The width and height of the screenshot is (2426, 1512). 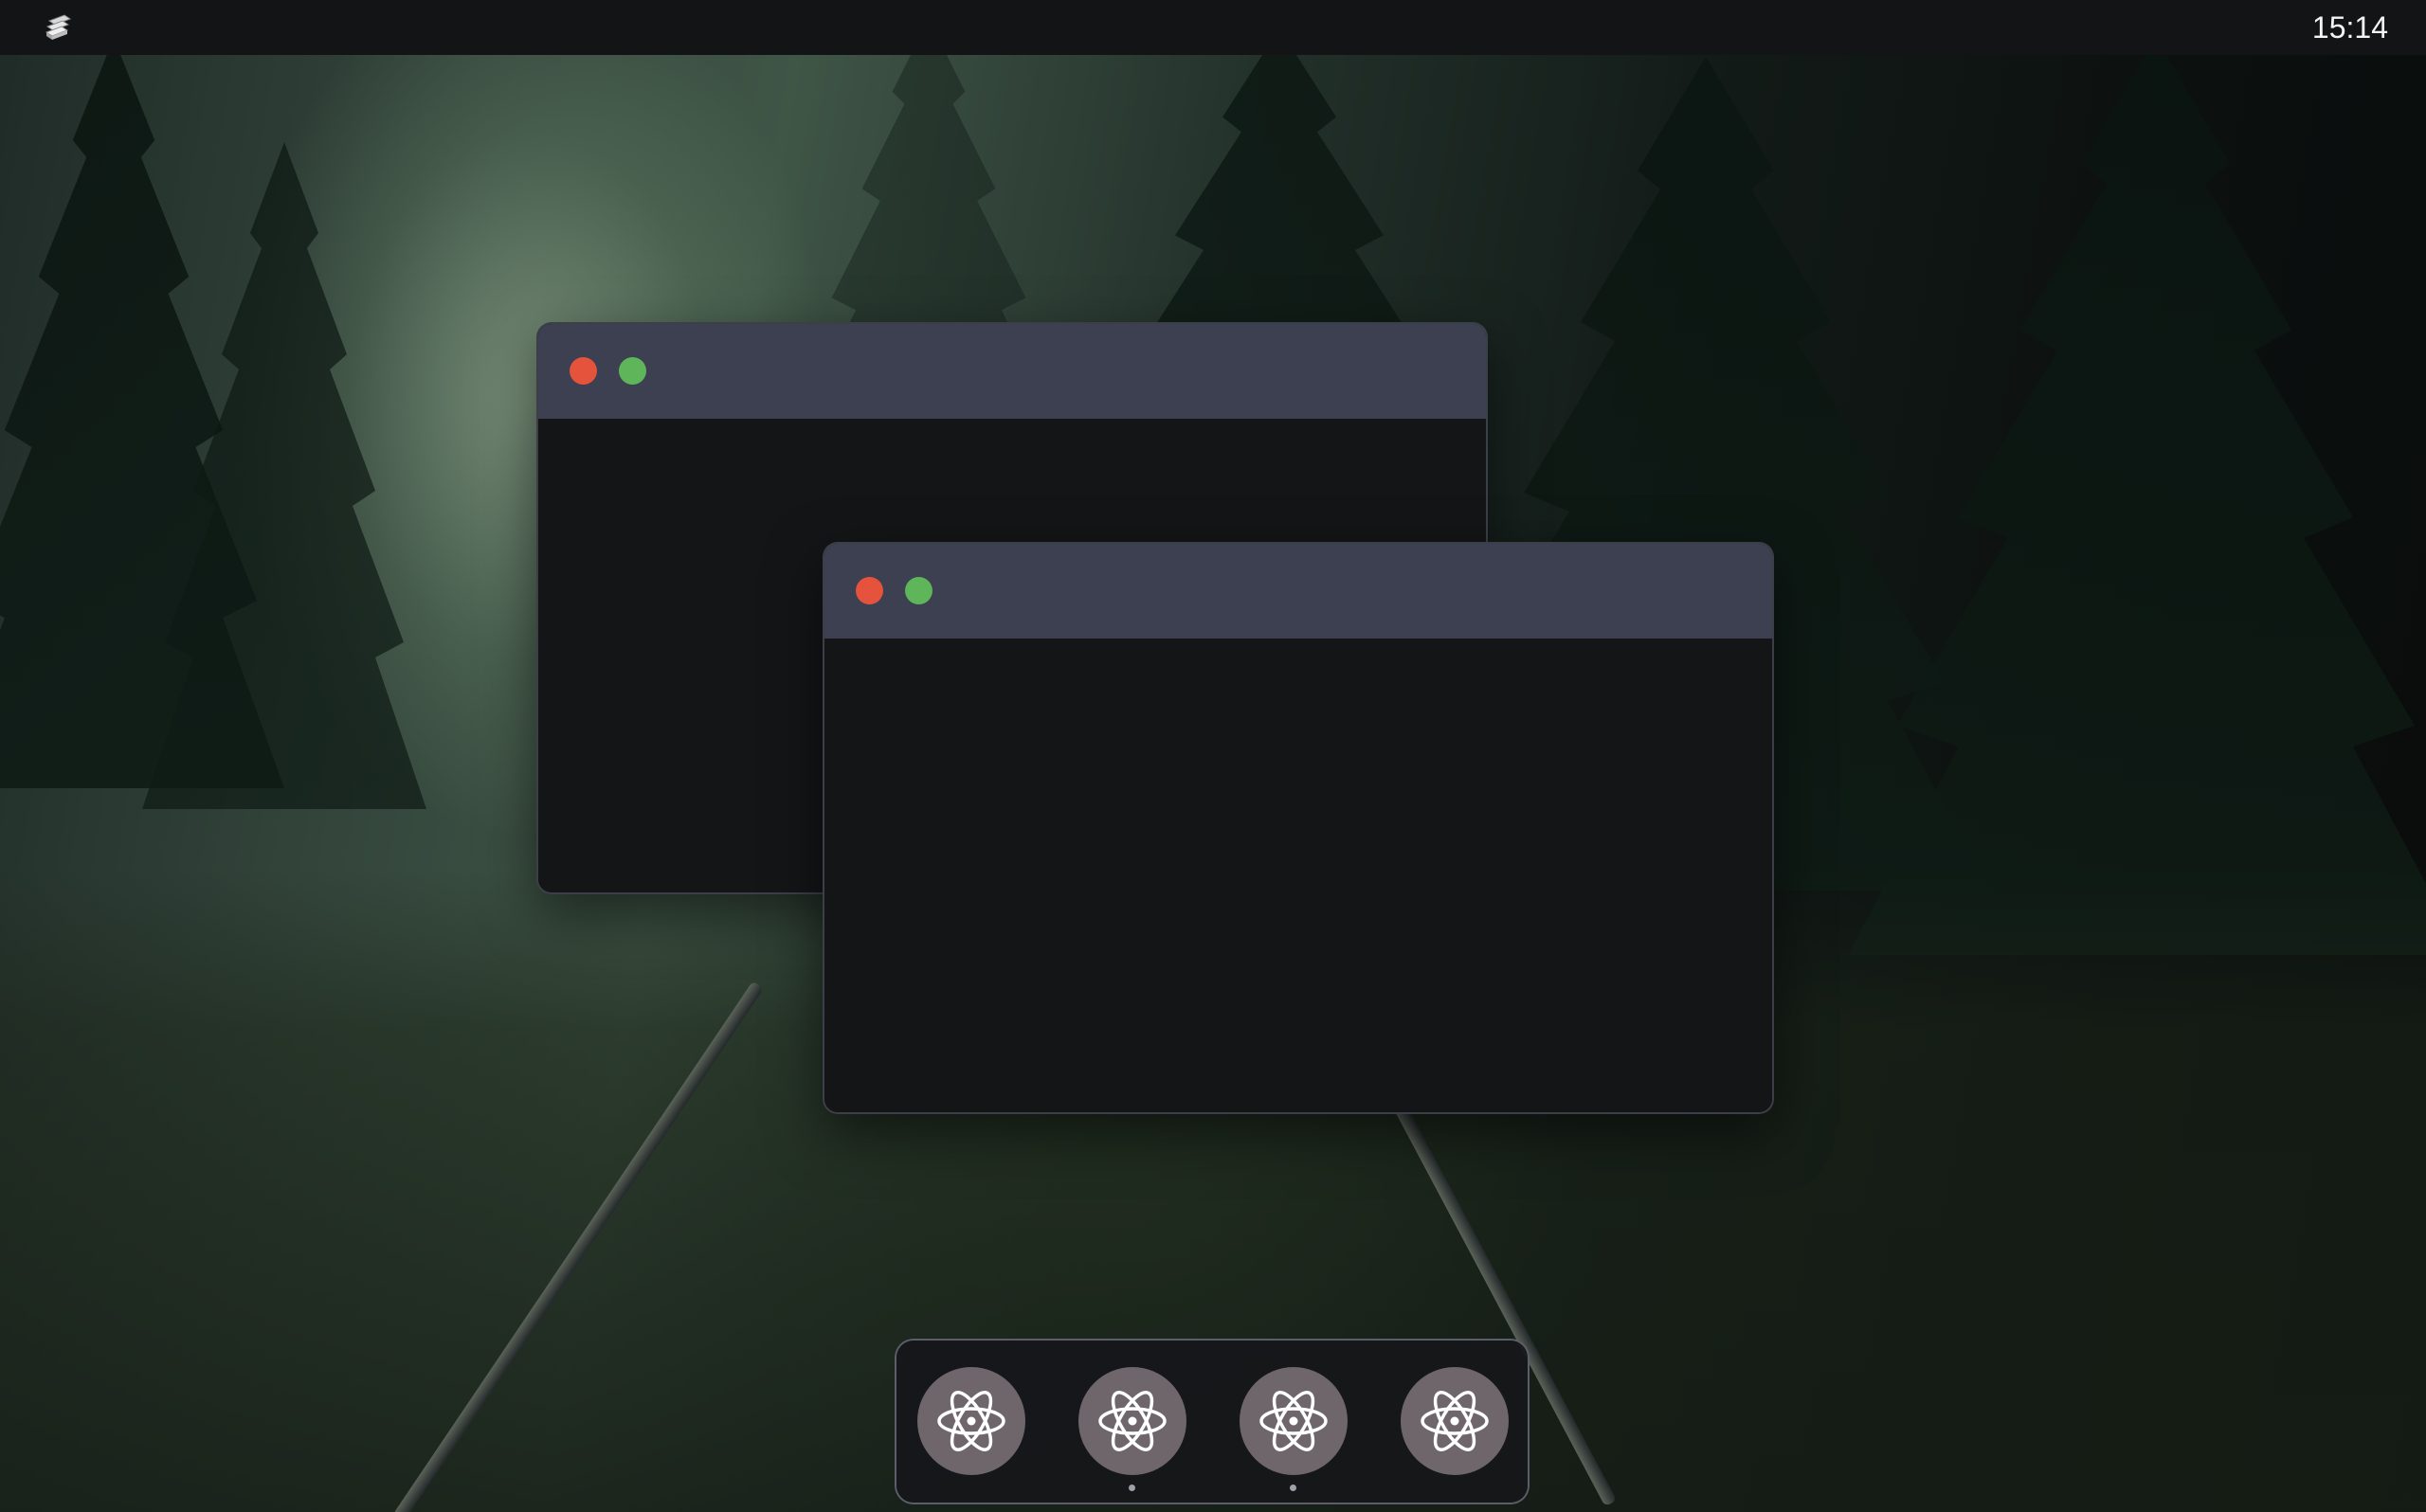 What do you see at coordinates (59, 27) in the screenshot?
I see `launcher-stacked-papers-icon` at bounding box center [59, 27].